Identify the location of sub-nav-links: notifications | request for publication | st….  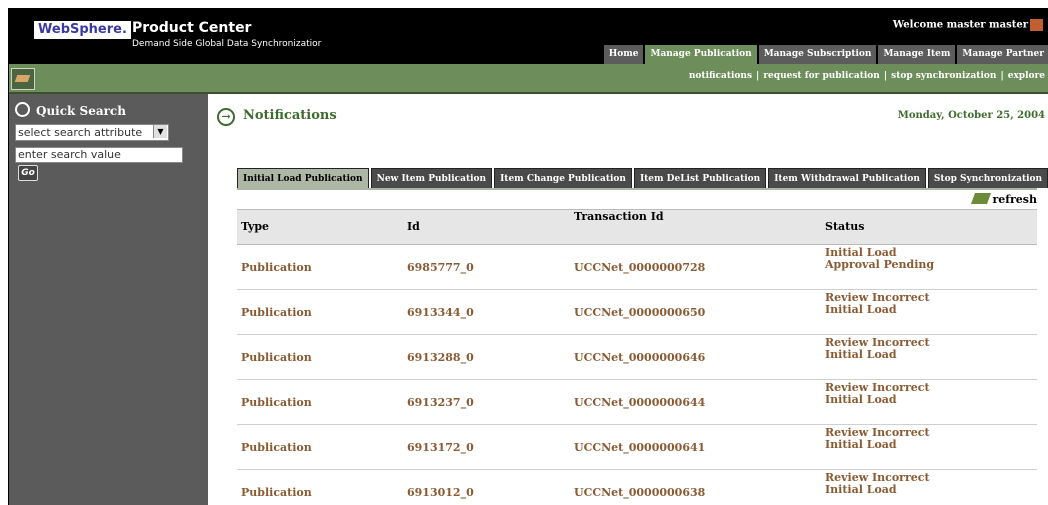
(867, 76).